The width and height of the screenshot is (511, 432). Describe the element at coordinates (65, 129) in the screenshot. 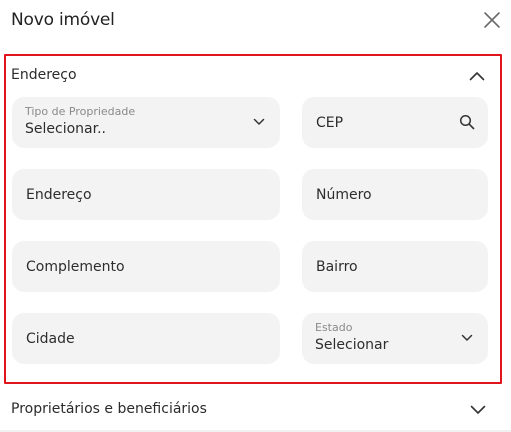

I see `property-type-value: Selecionar..` at that location.